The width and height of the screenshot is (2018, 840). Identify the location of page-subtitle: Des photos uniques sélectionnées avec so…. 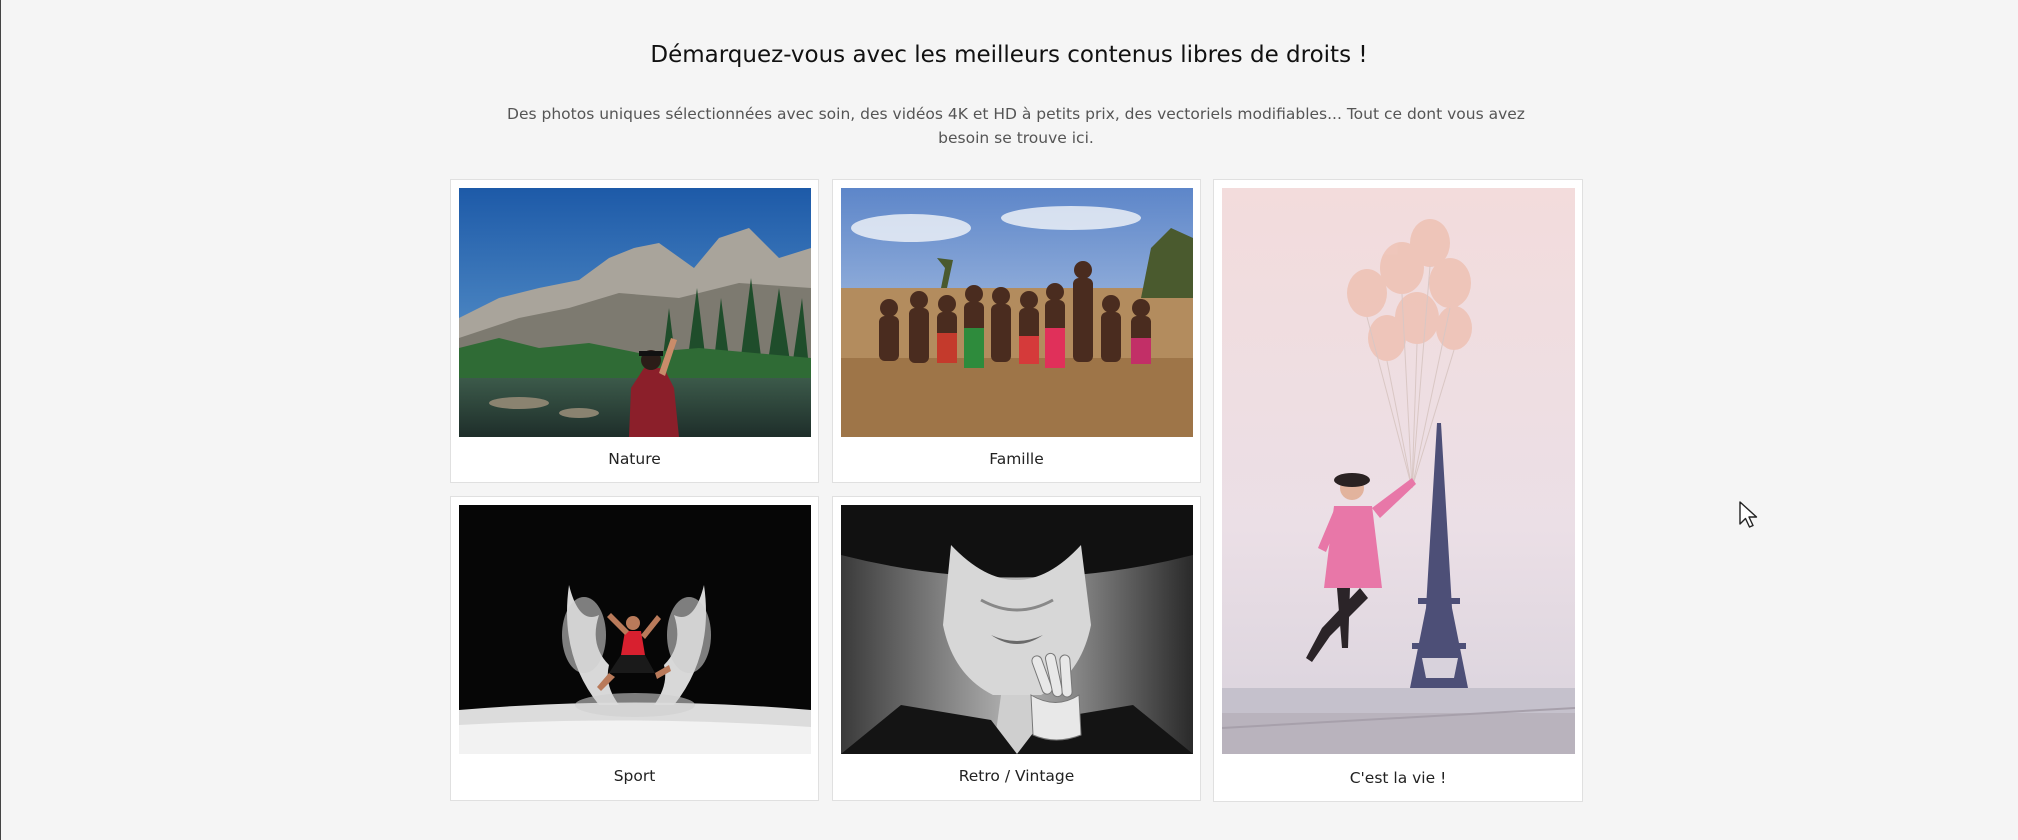
(1016, 126).